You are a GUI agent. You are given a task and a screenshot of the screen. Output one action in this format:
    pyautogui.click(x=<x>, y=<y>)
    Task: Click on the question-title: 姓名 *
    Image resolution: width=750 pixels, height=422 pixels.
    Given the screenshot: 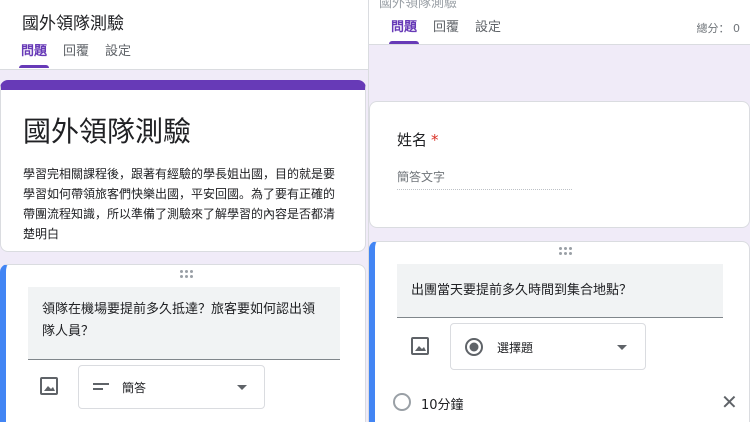 What is the action you would take?
    pyautogui.click(x=418, y=139)
    